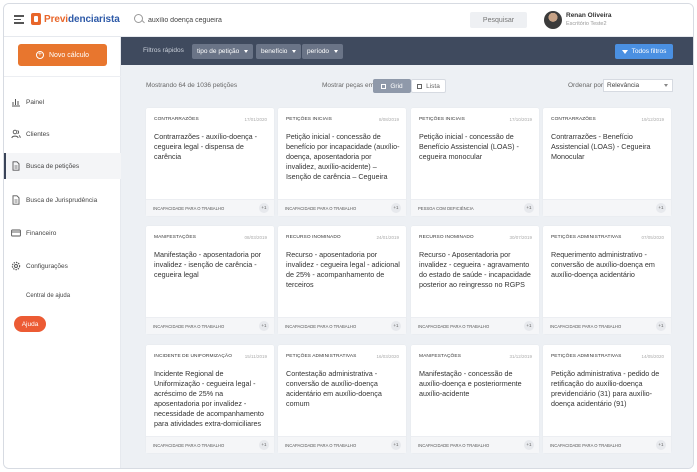 This screenshot has height=472, width=697. What do you see at coordinates (163, 50) in the screenshot?
I see `quick-filters-label: Filtros rápidos` at bounding box center [163, 50].